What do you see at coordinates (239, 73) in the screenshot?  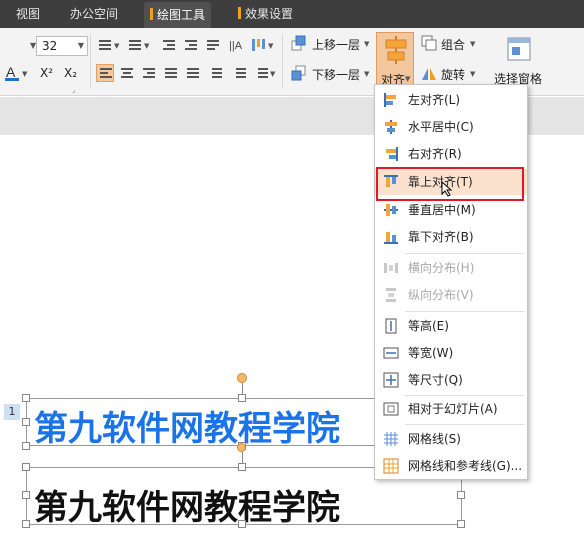 I see `paragraph-spacing-icon` at bounding box center [239, 73].